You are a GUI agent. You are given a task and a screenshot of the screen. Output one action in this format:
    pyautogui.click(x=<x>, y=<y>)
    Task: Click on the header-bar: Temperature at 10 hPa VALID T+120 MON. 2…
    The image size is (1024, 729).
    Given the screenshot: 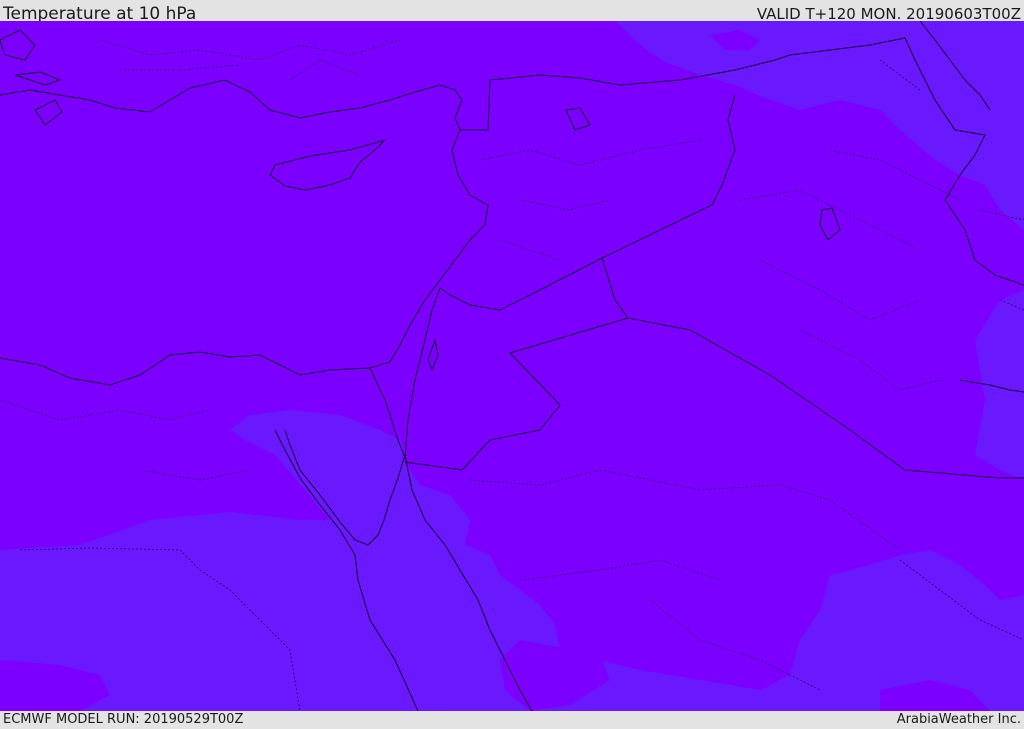 What is the action you would take?
    pyautogui.click(x=512, y=12)
    